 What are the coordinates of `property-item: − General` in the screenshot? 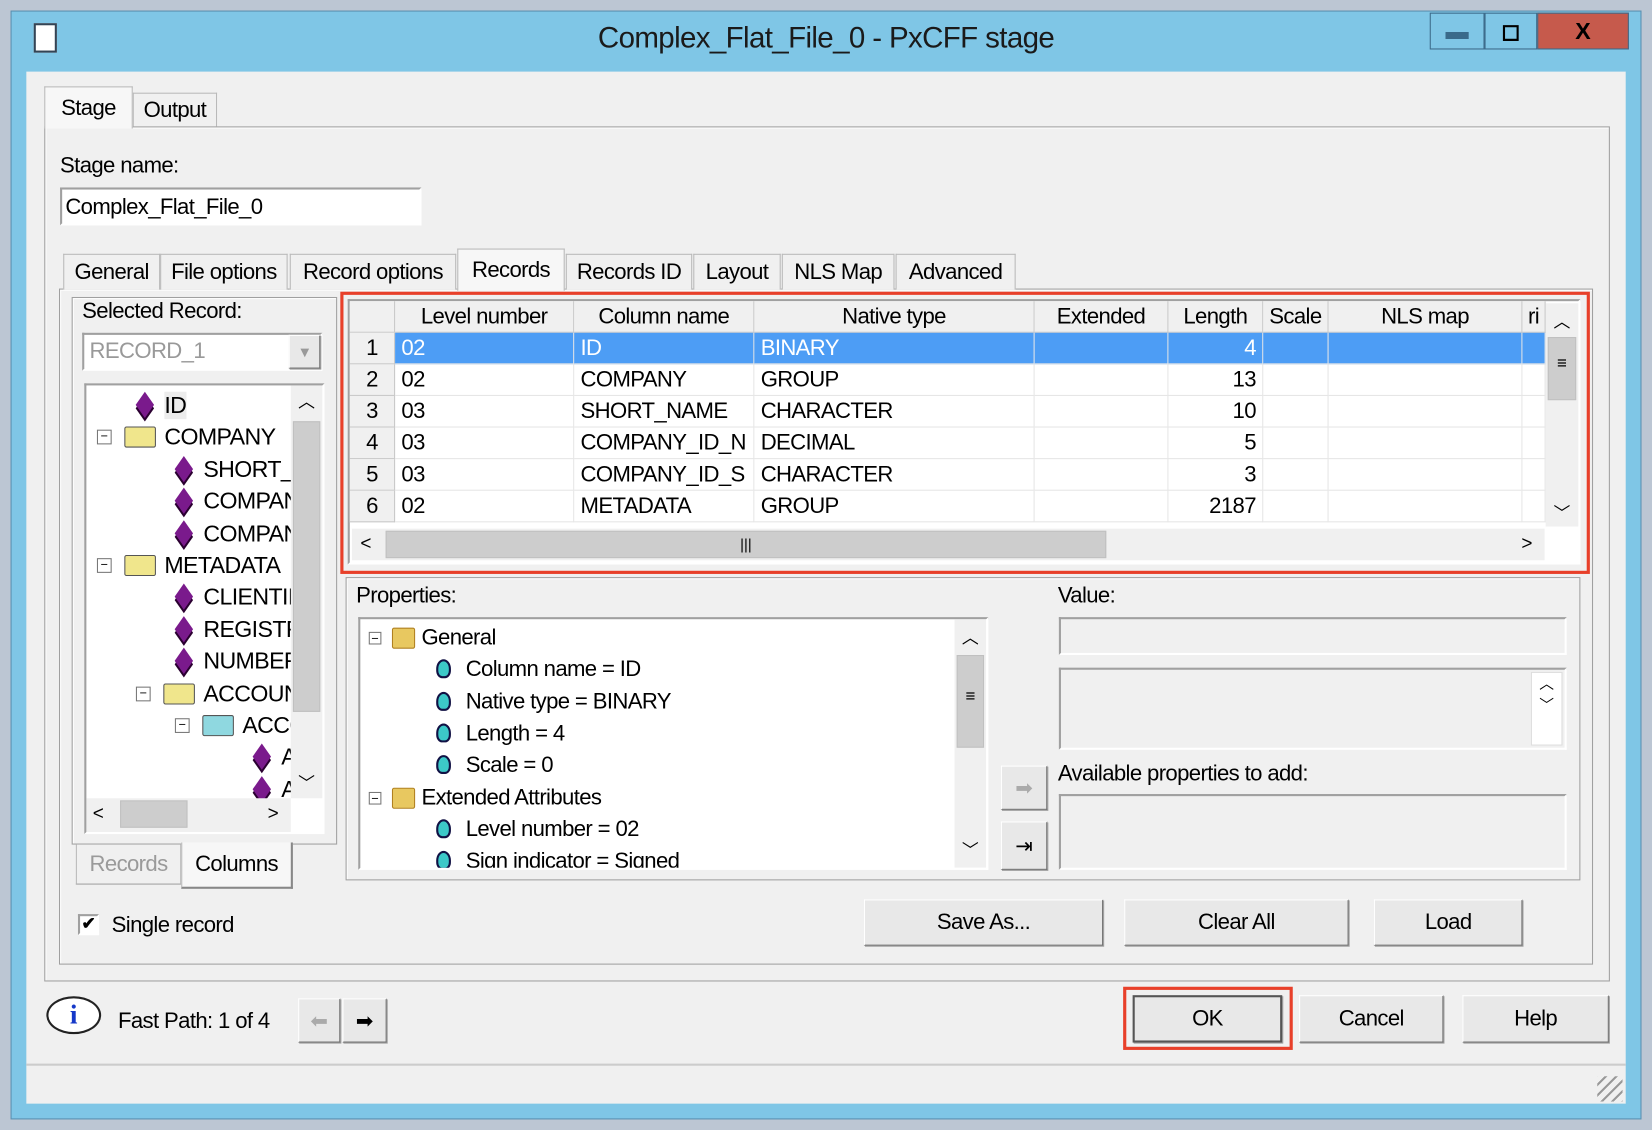 It's located at (655, 638).